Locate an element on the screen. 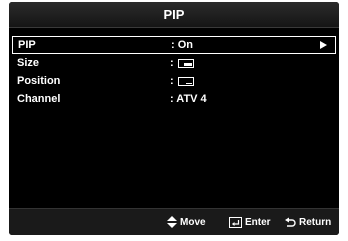 This screenshot has width=348, height=241. menu-item-size: Size : is located at coordinates (174, 63).